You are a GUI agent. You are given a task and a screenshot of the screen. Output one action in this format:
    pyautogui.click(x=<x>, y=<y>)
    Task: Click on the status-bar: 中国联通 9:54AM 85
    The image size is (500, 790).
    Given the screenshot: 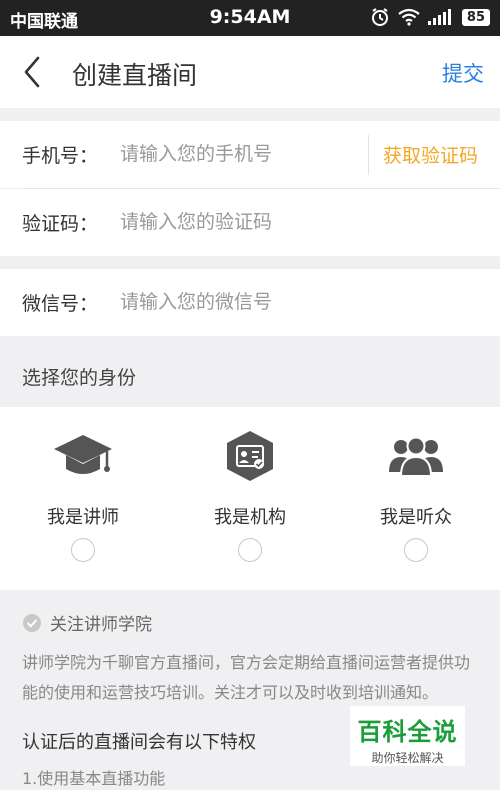 What is the action you would take?
    pyautogui.click(x=250, y=18)
    